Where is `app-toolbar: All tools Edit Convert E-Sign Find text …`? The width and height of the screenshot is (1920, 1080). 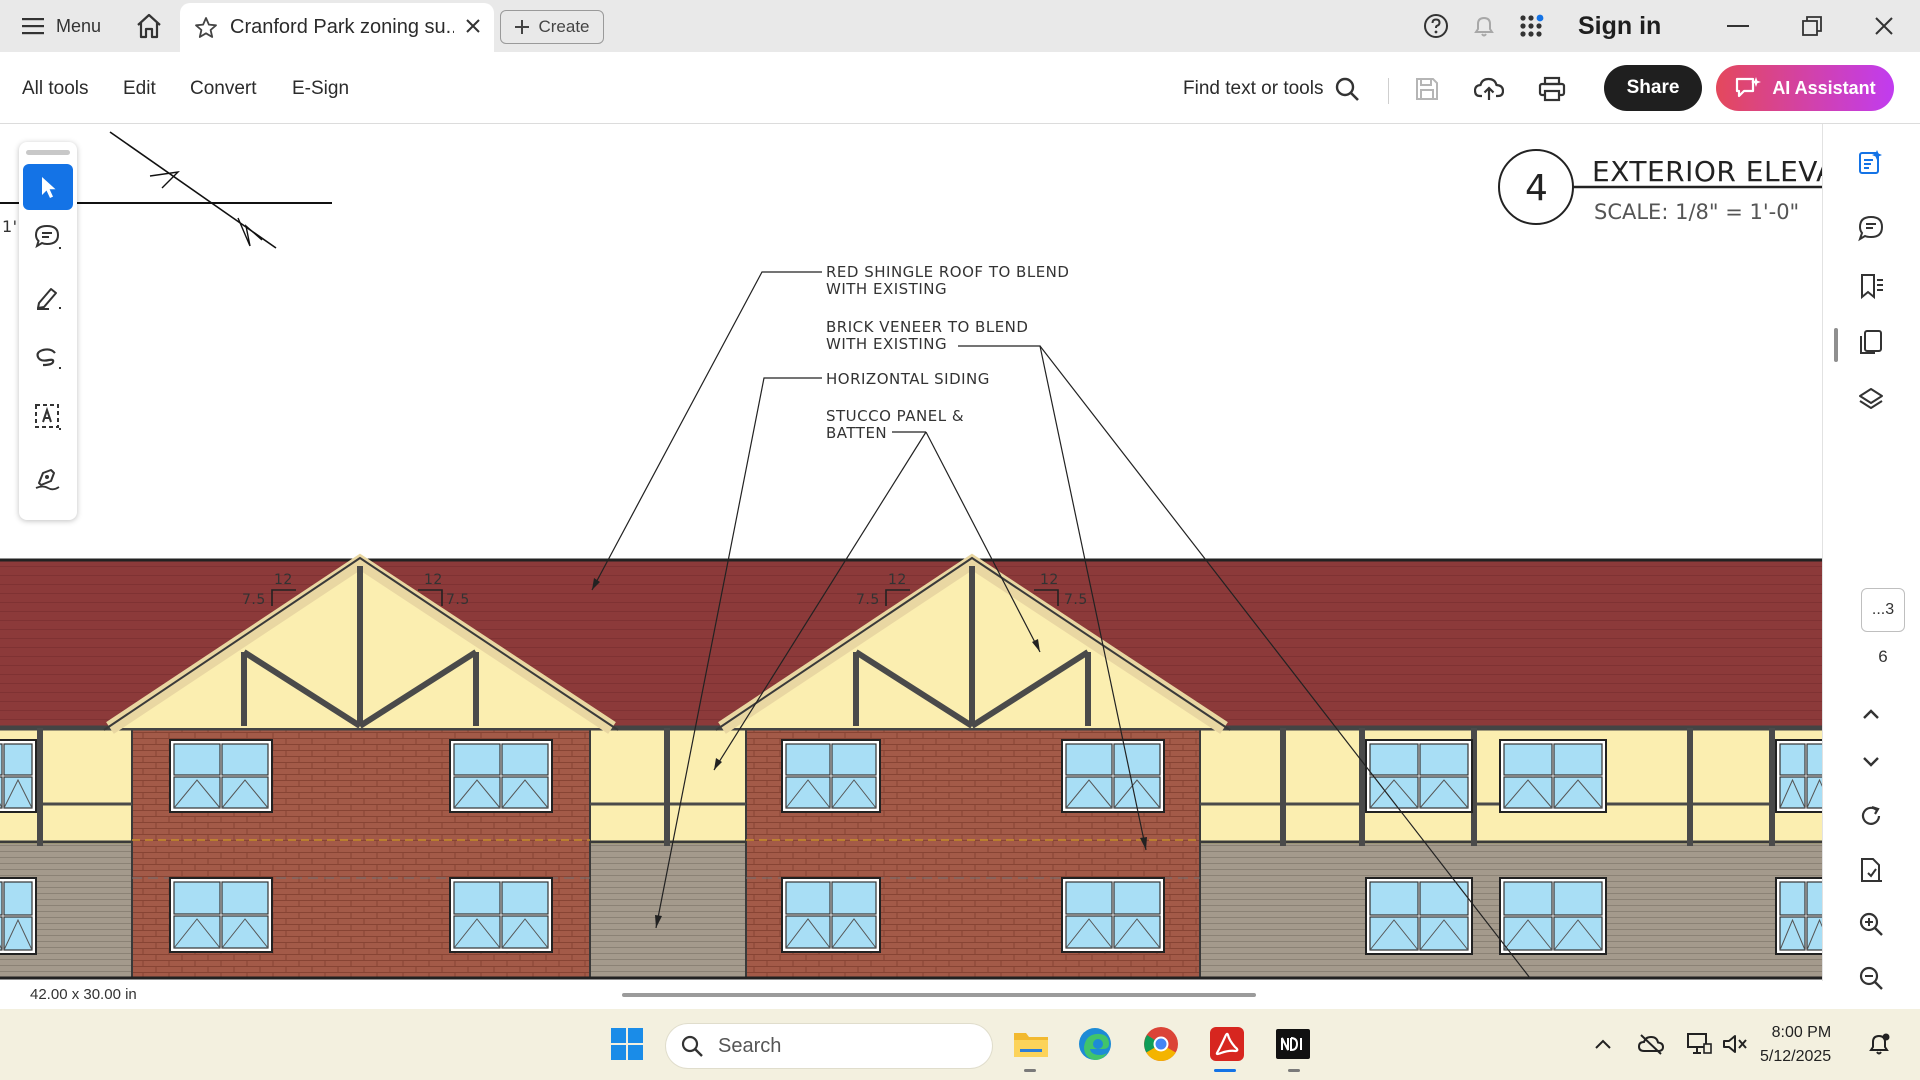 app-toolbar: All tools Edit Convert E-Sign Find text … is located at coordinates (960, 88).